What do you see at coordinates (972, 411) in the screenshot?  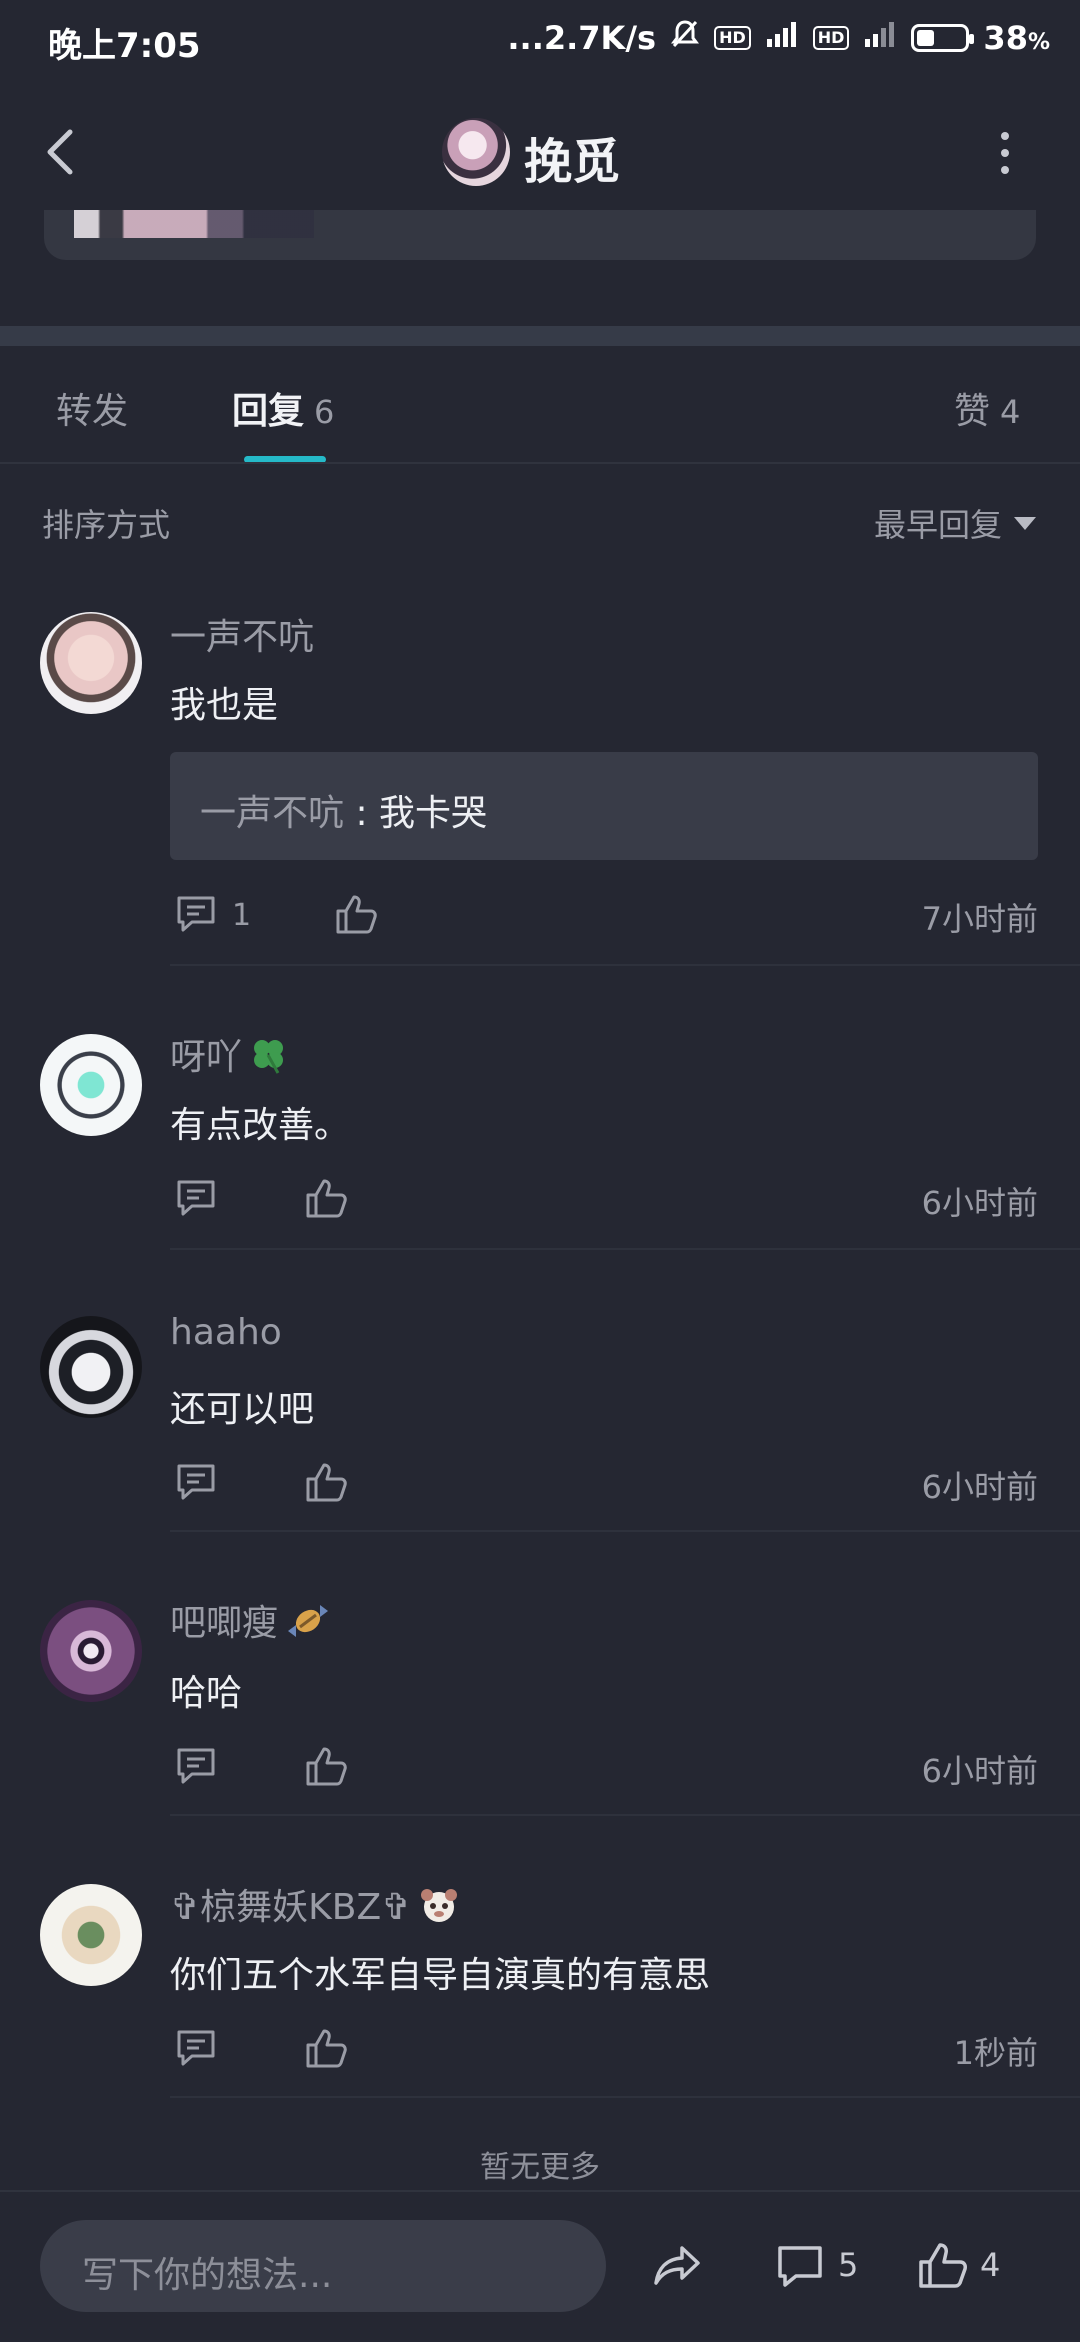 I see `tab-like-label: 赞` at bounding box center [972, 411].